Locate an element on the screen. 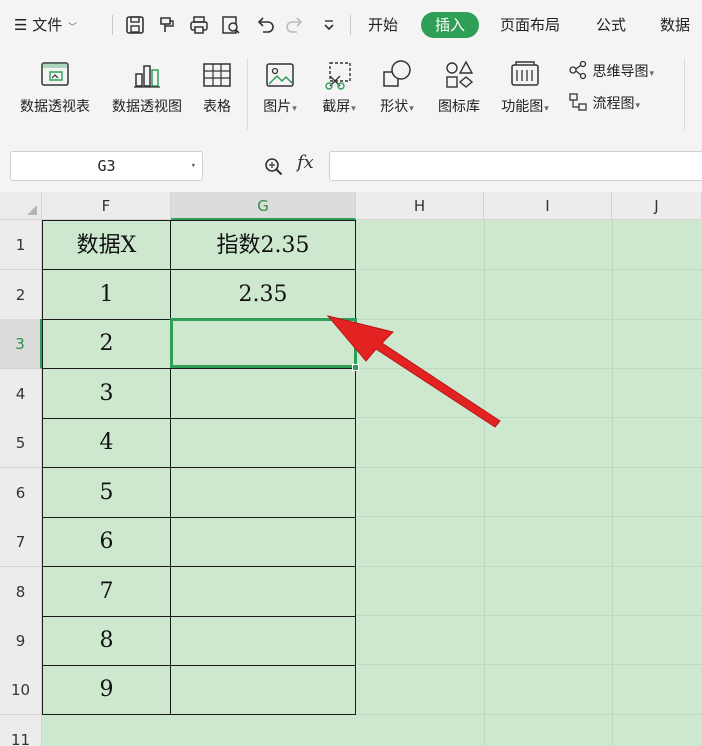 This screenshot has width=702, height=746. menu-bar: ☰ 文件 ﹀ 开始 插入 页面布局 公式 数据 is located at coordinates (351, 25).